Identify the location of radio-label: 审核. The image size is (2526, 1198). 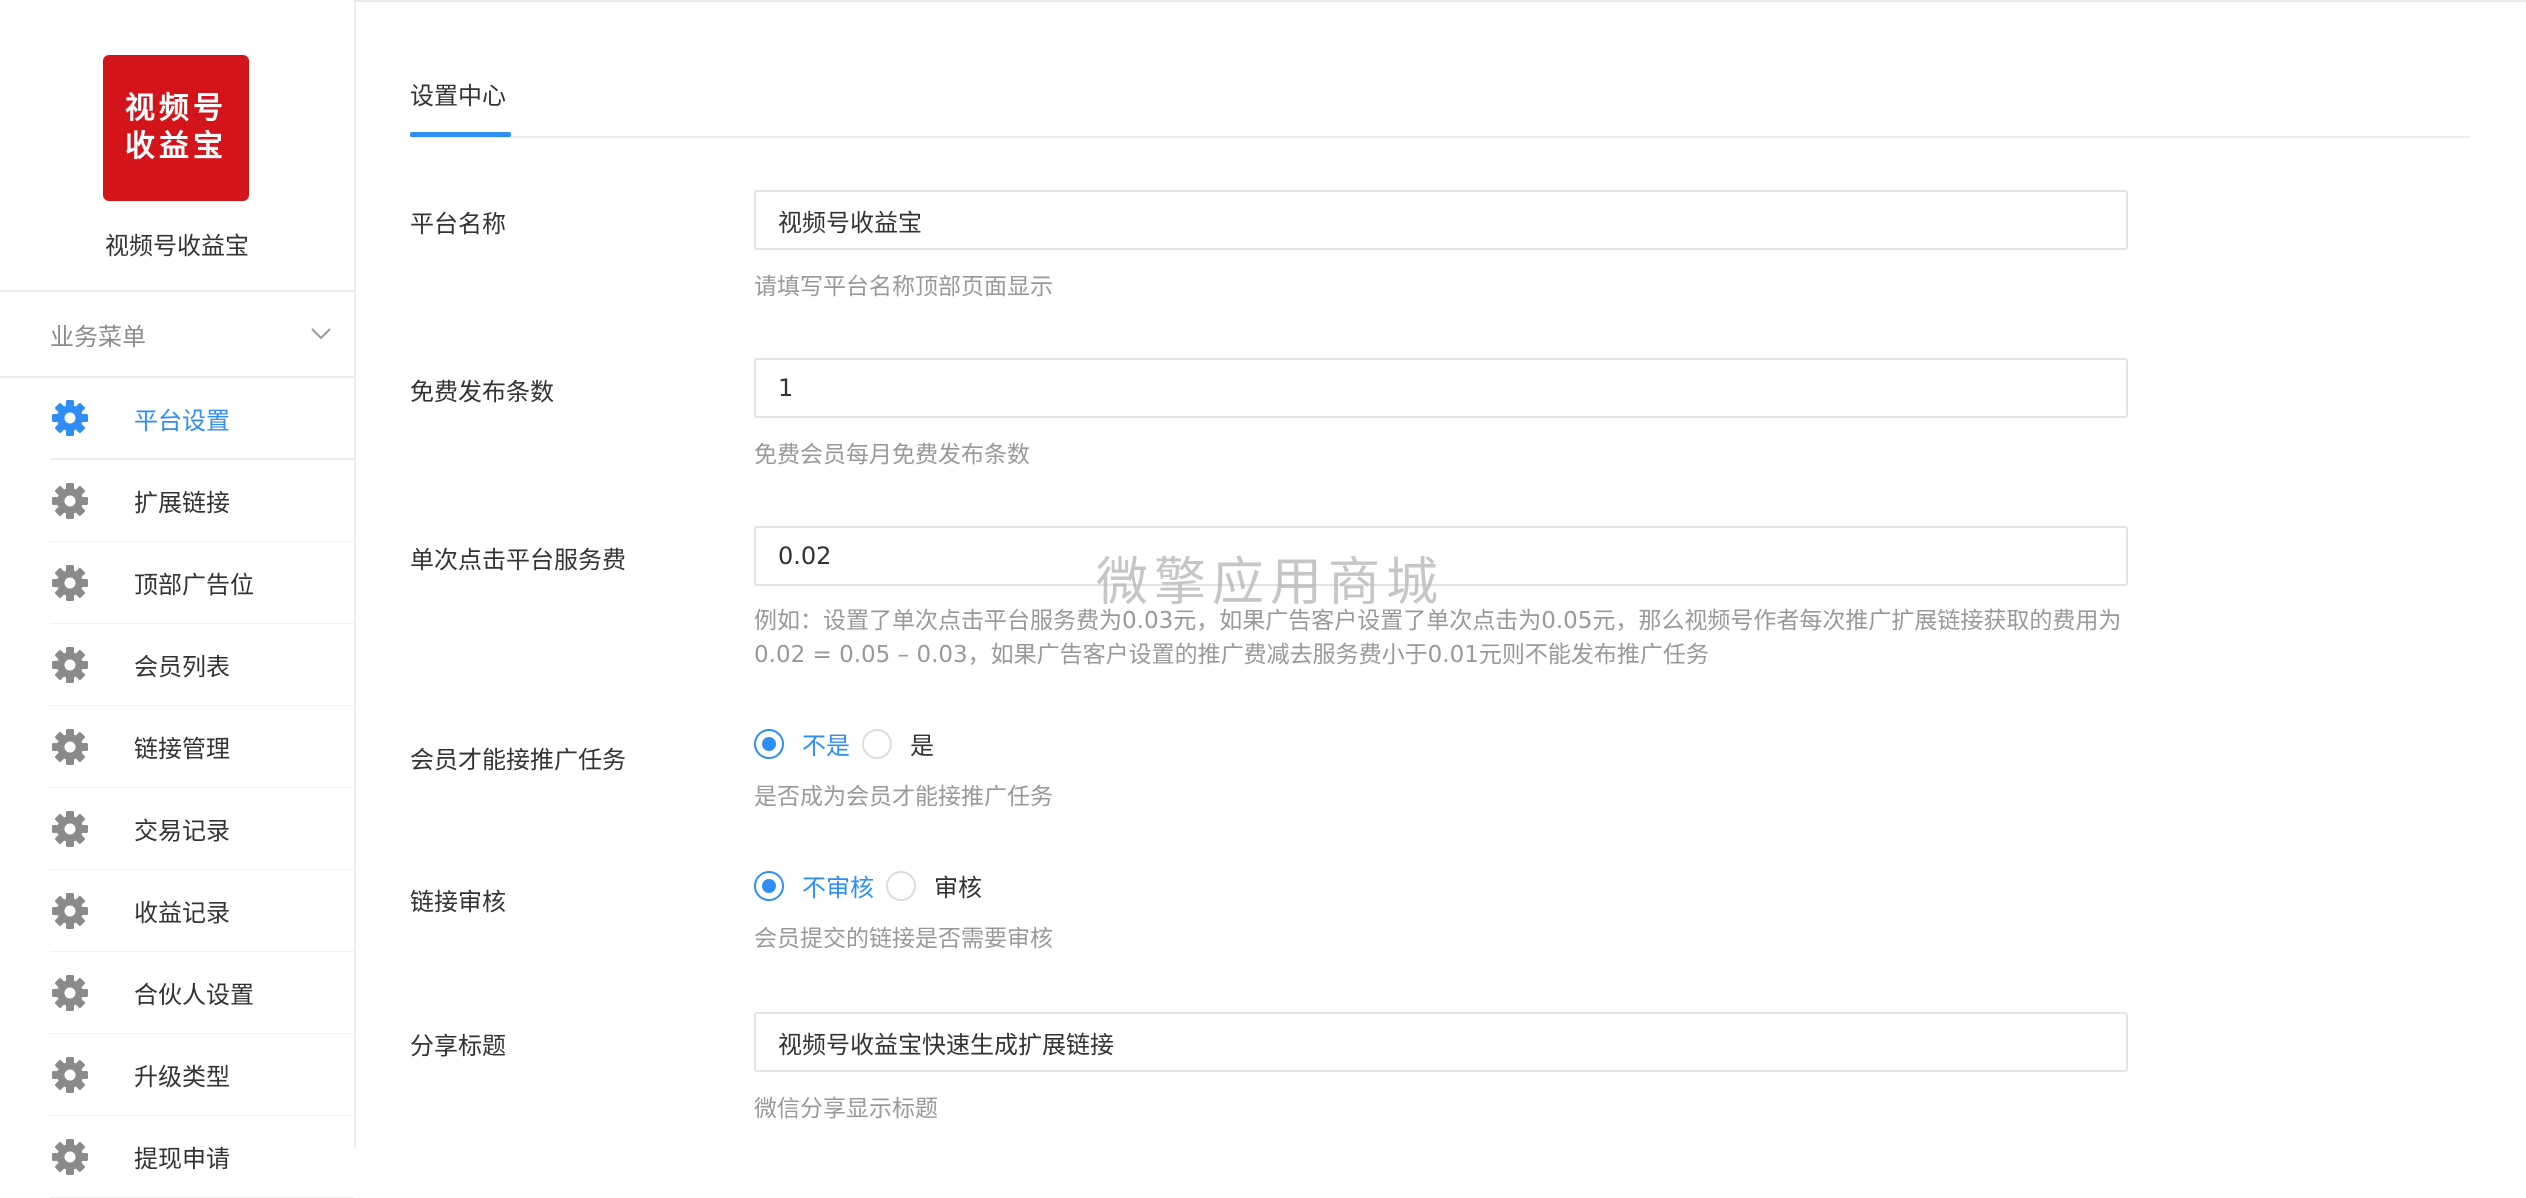
(958, 888).